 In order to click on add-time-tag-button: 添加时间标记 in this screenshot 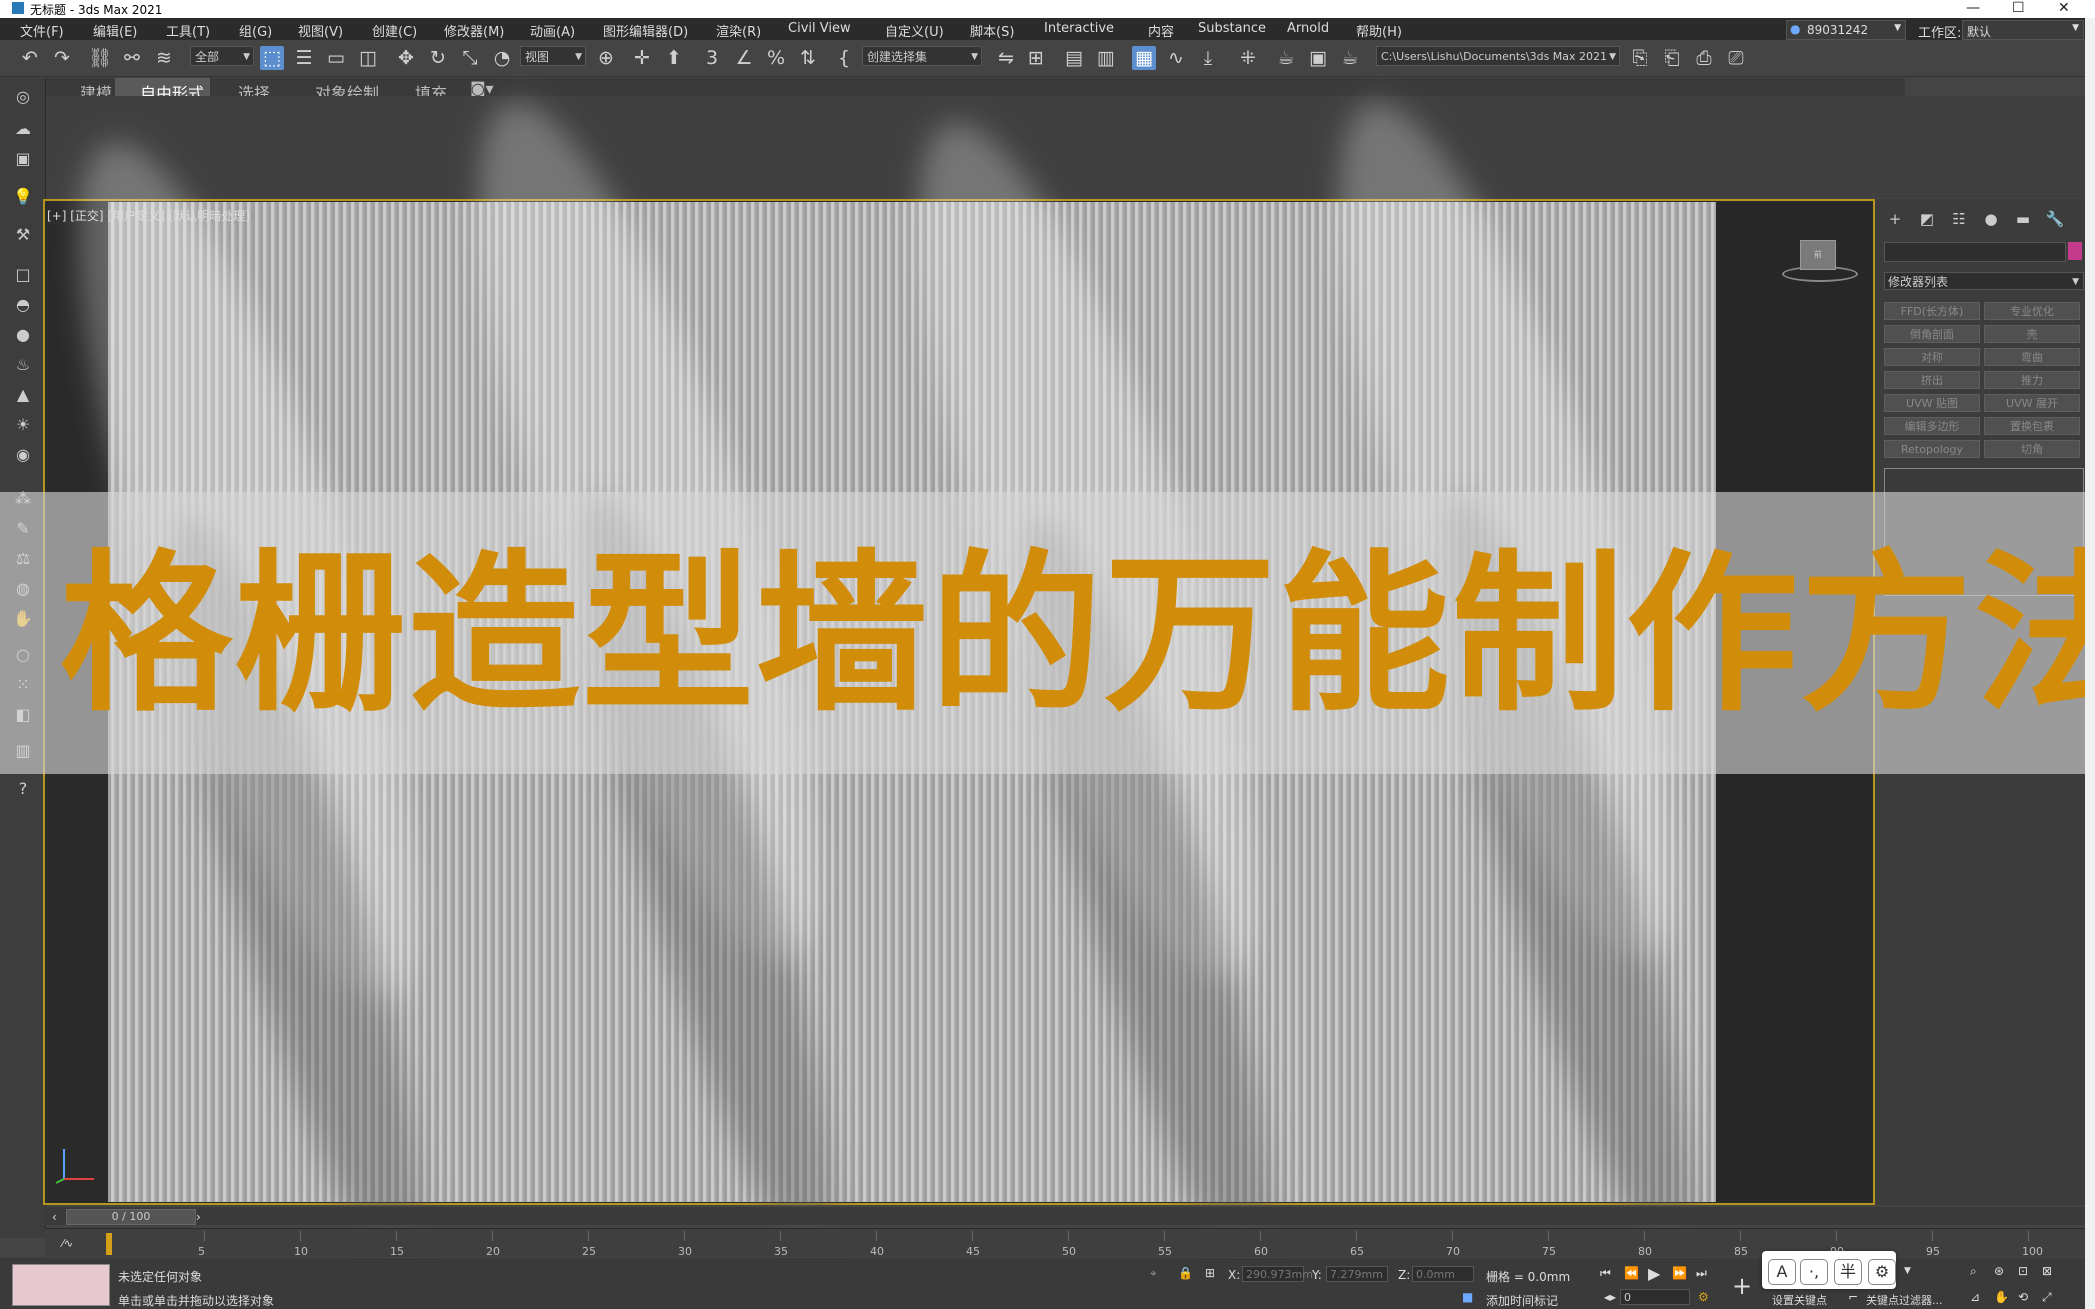, I will do `click(1522, 1300)`.